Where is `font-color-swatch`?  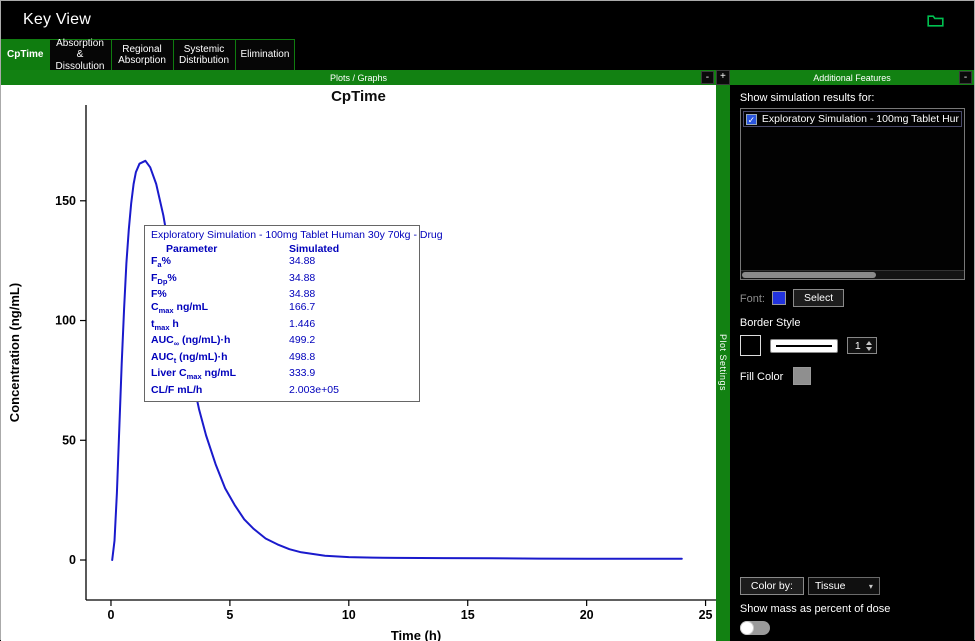 font-color-swatch is located at coordinates (779, 298).